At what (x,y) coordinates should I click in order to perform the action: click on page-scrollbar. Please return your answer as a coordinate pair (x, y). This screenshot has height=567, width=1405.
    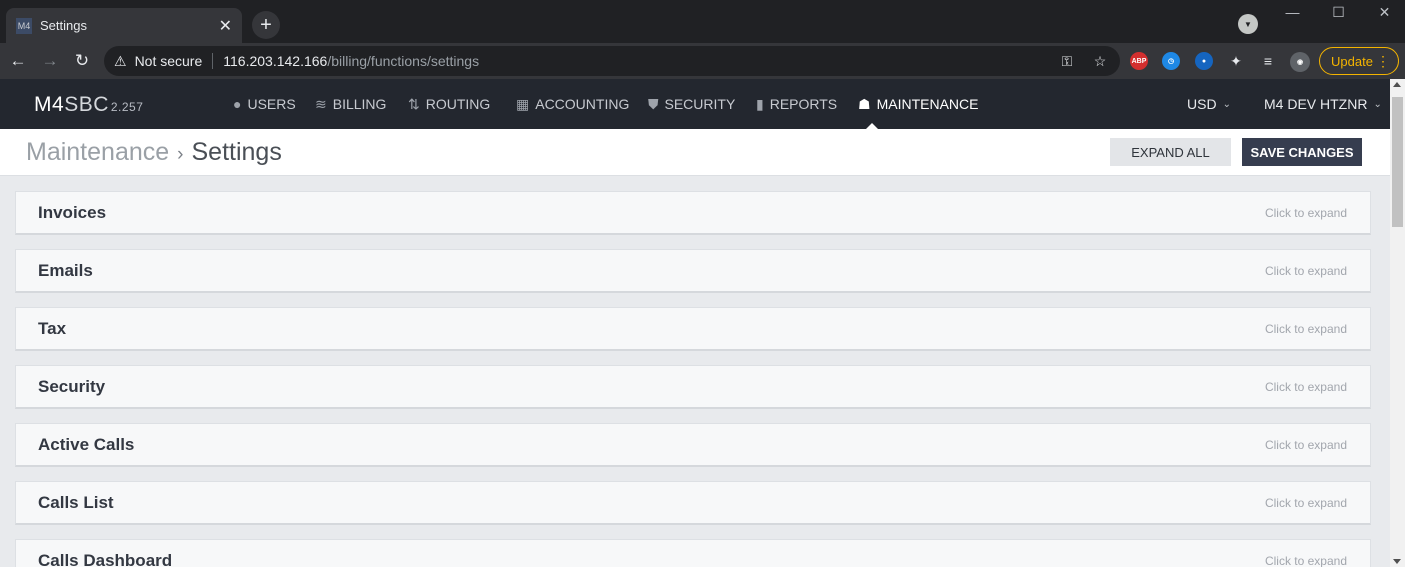
    Looking at the image, I should click on (1397, 323).